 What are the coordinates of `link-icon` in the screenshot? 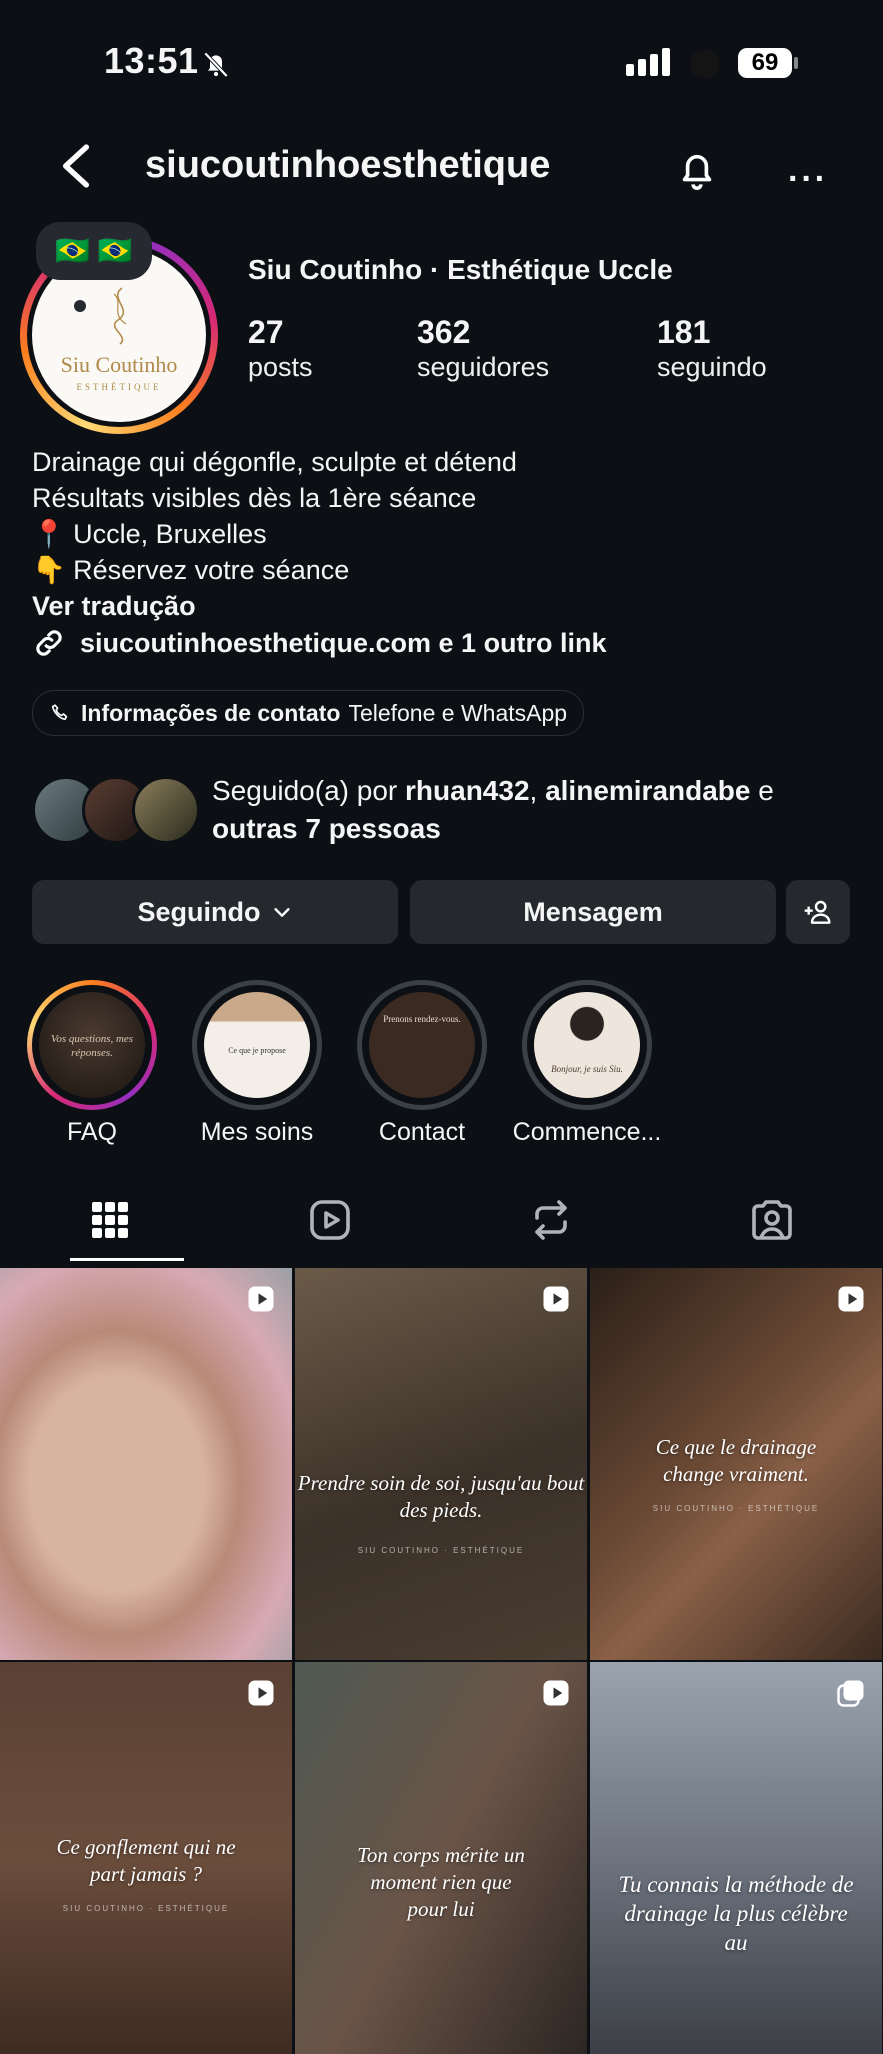 It's located at (49, 643).